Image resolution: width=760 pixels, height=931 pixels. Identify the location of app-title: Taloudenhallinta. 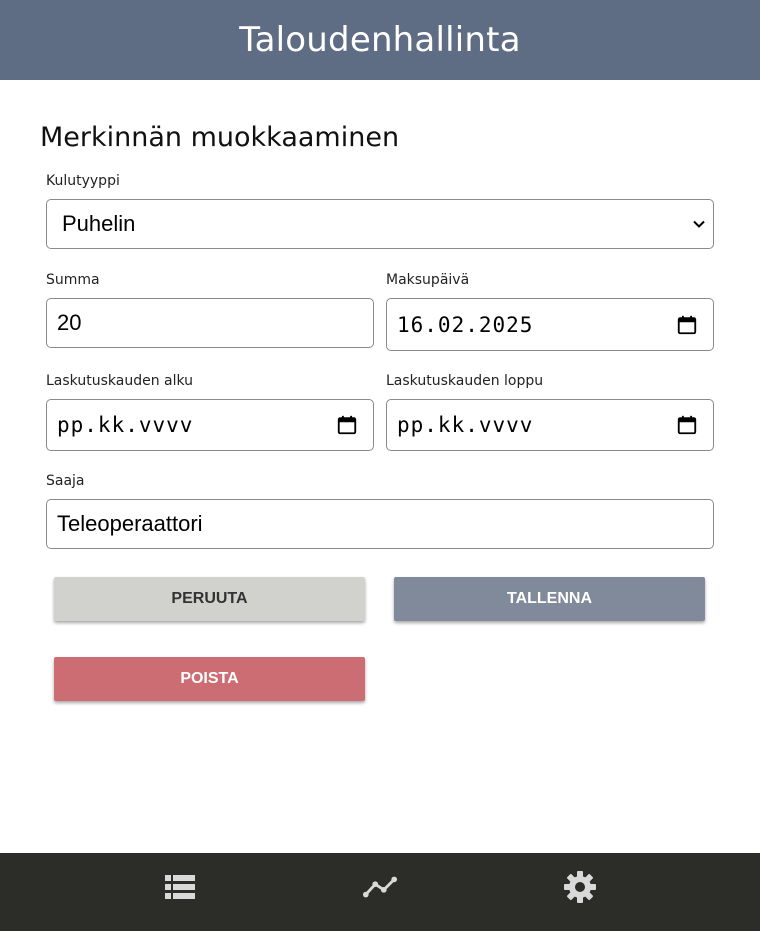
(380, 40).